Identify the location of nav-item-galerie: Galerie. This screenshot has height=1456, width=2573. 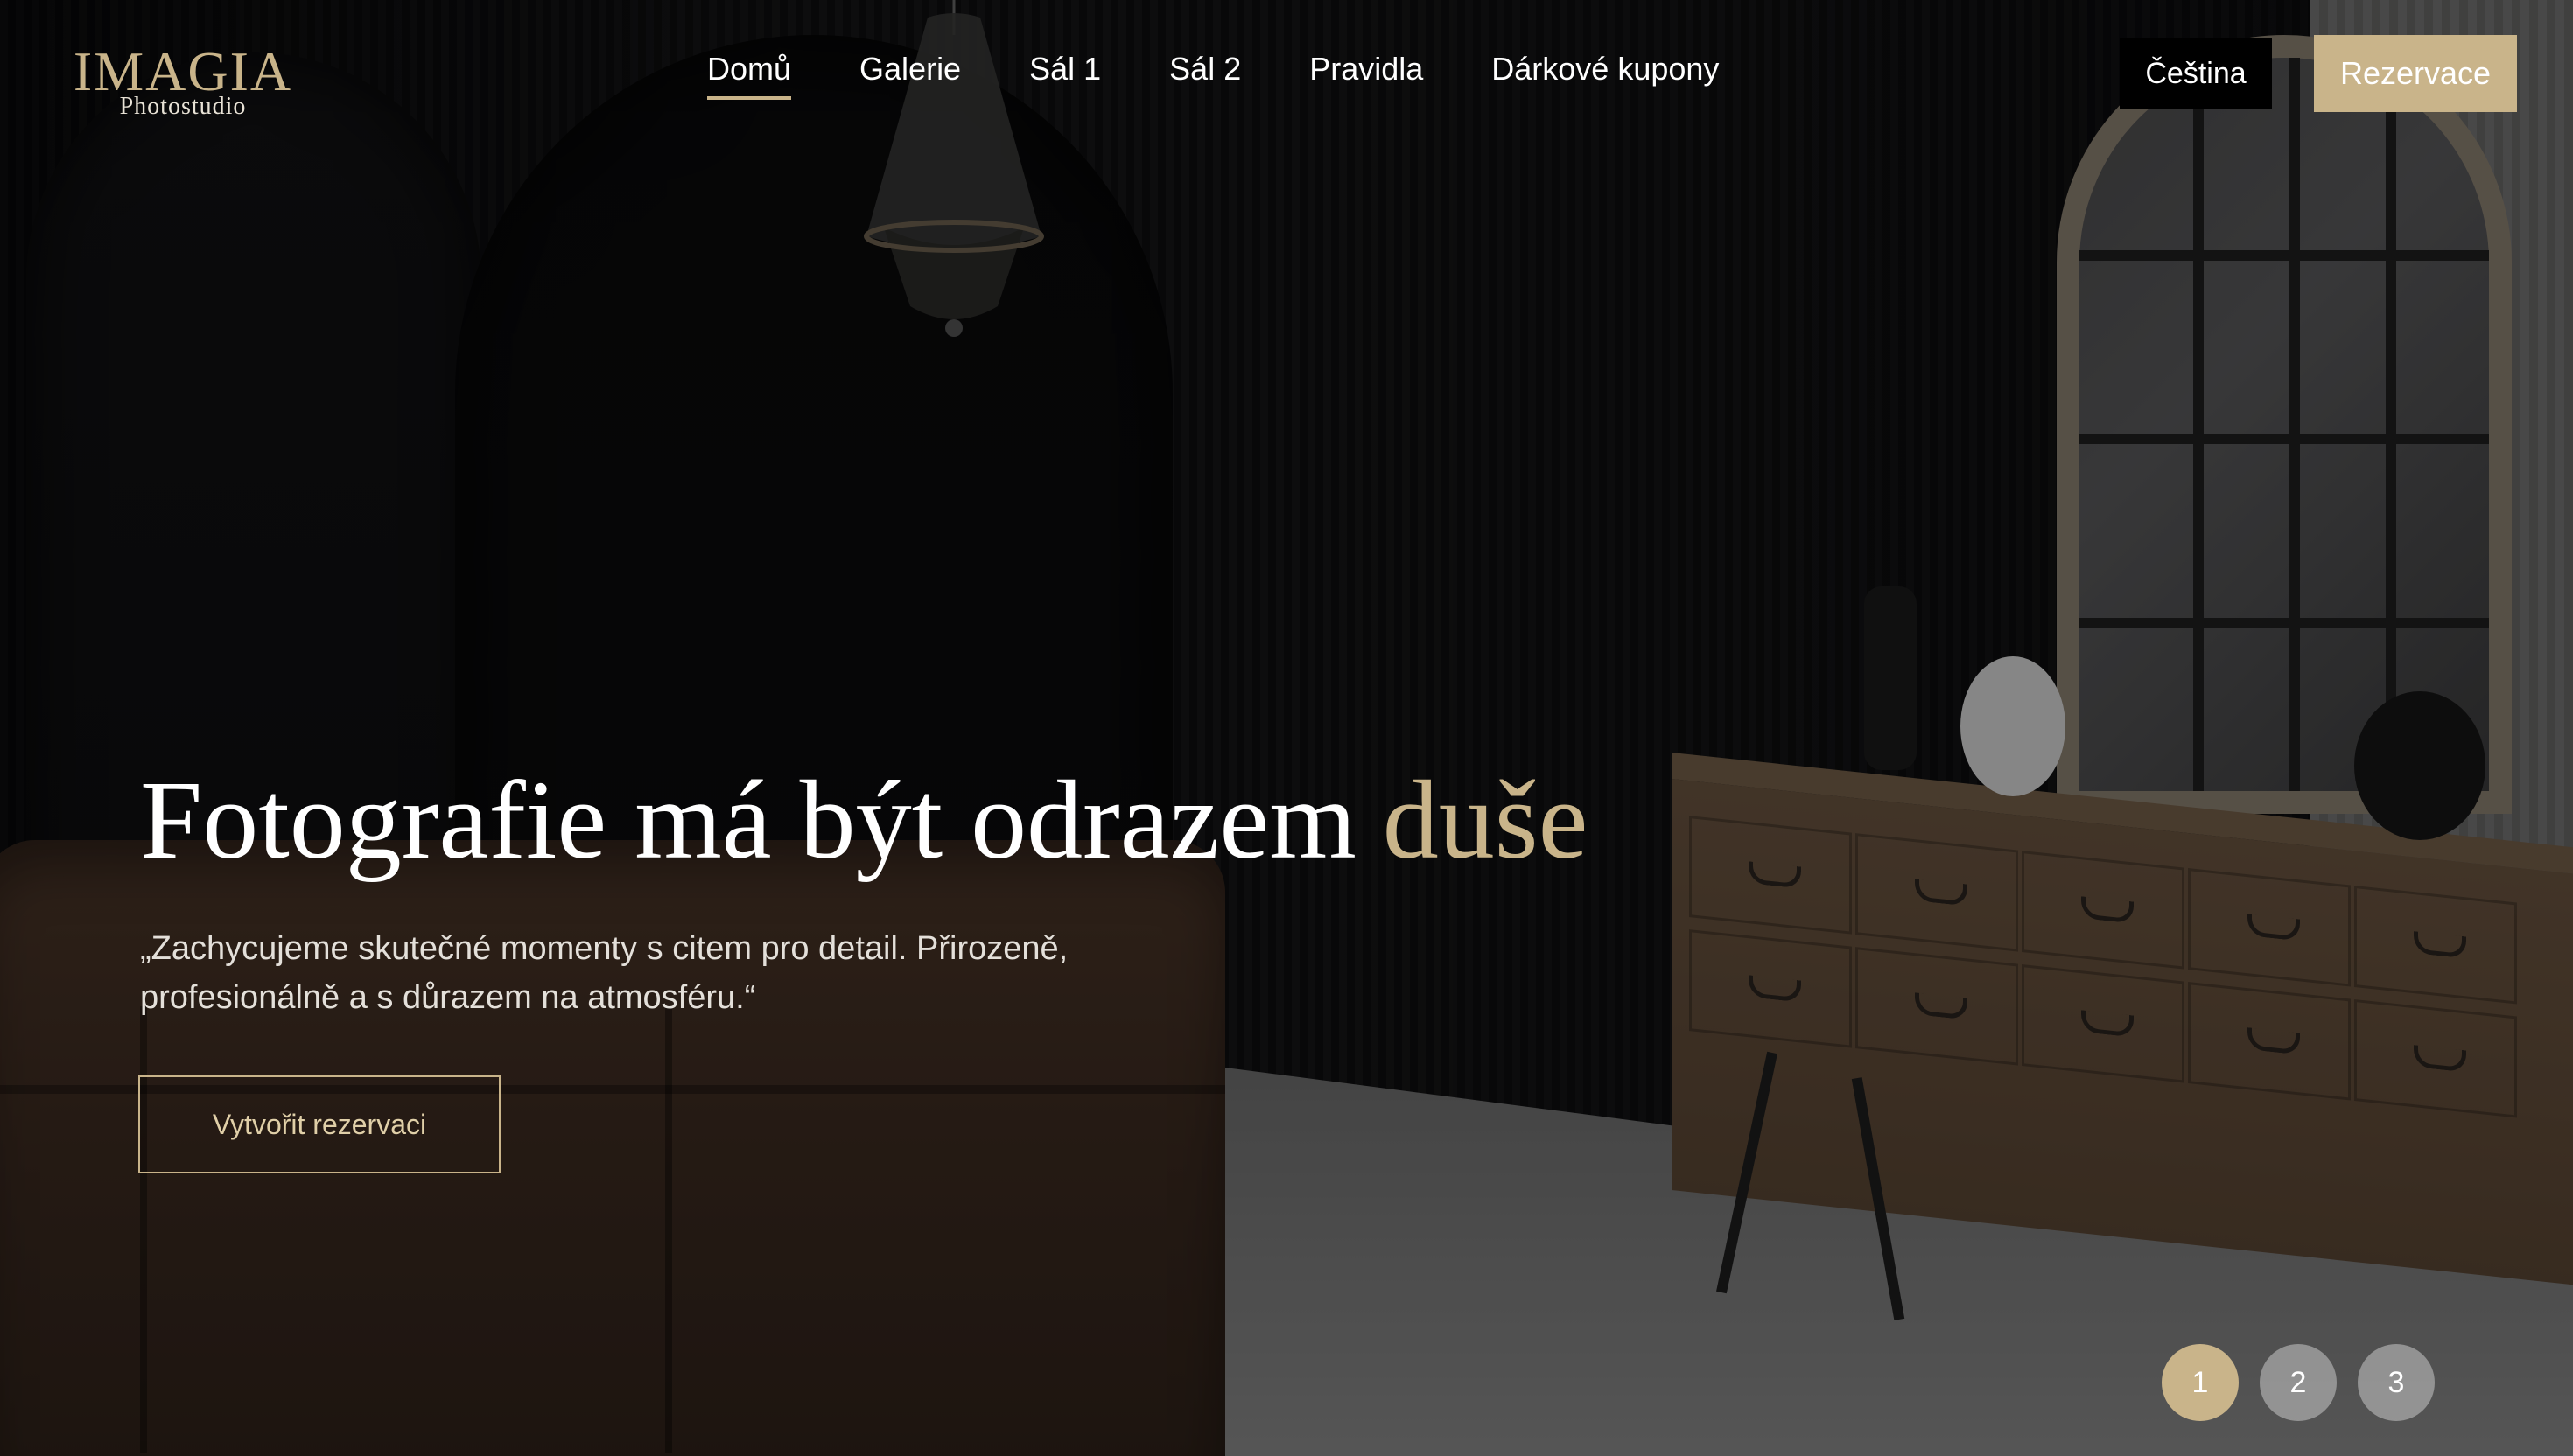
(910, 73).